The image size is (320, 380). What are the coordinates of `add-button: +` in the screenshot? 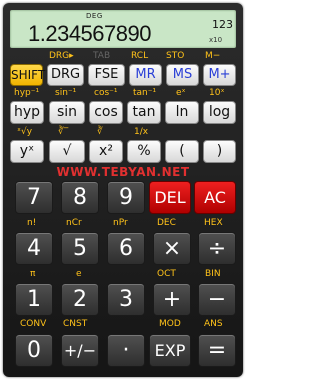 It's located at (172, 299).